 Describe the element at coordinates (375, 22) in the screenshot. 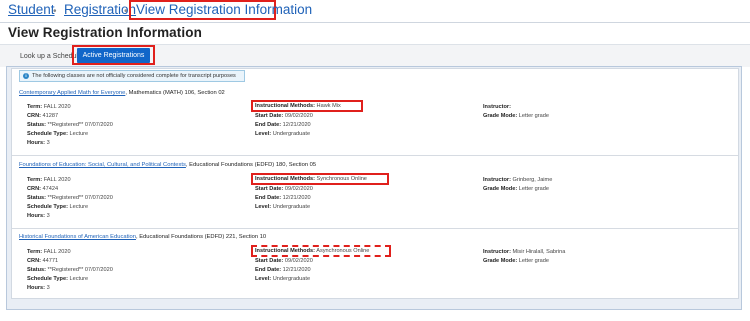

I see `header-divider` at that location.